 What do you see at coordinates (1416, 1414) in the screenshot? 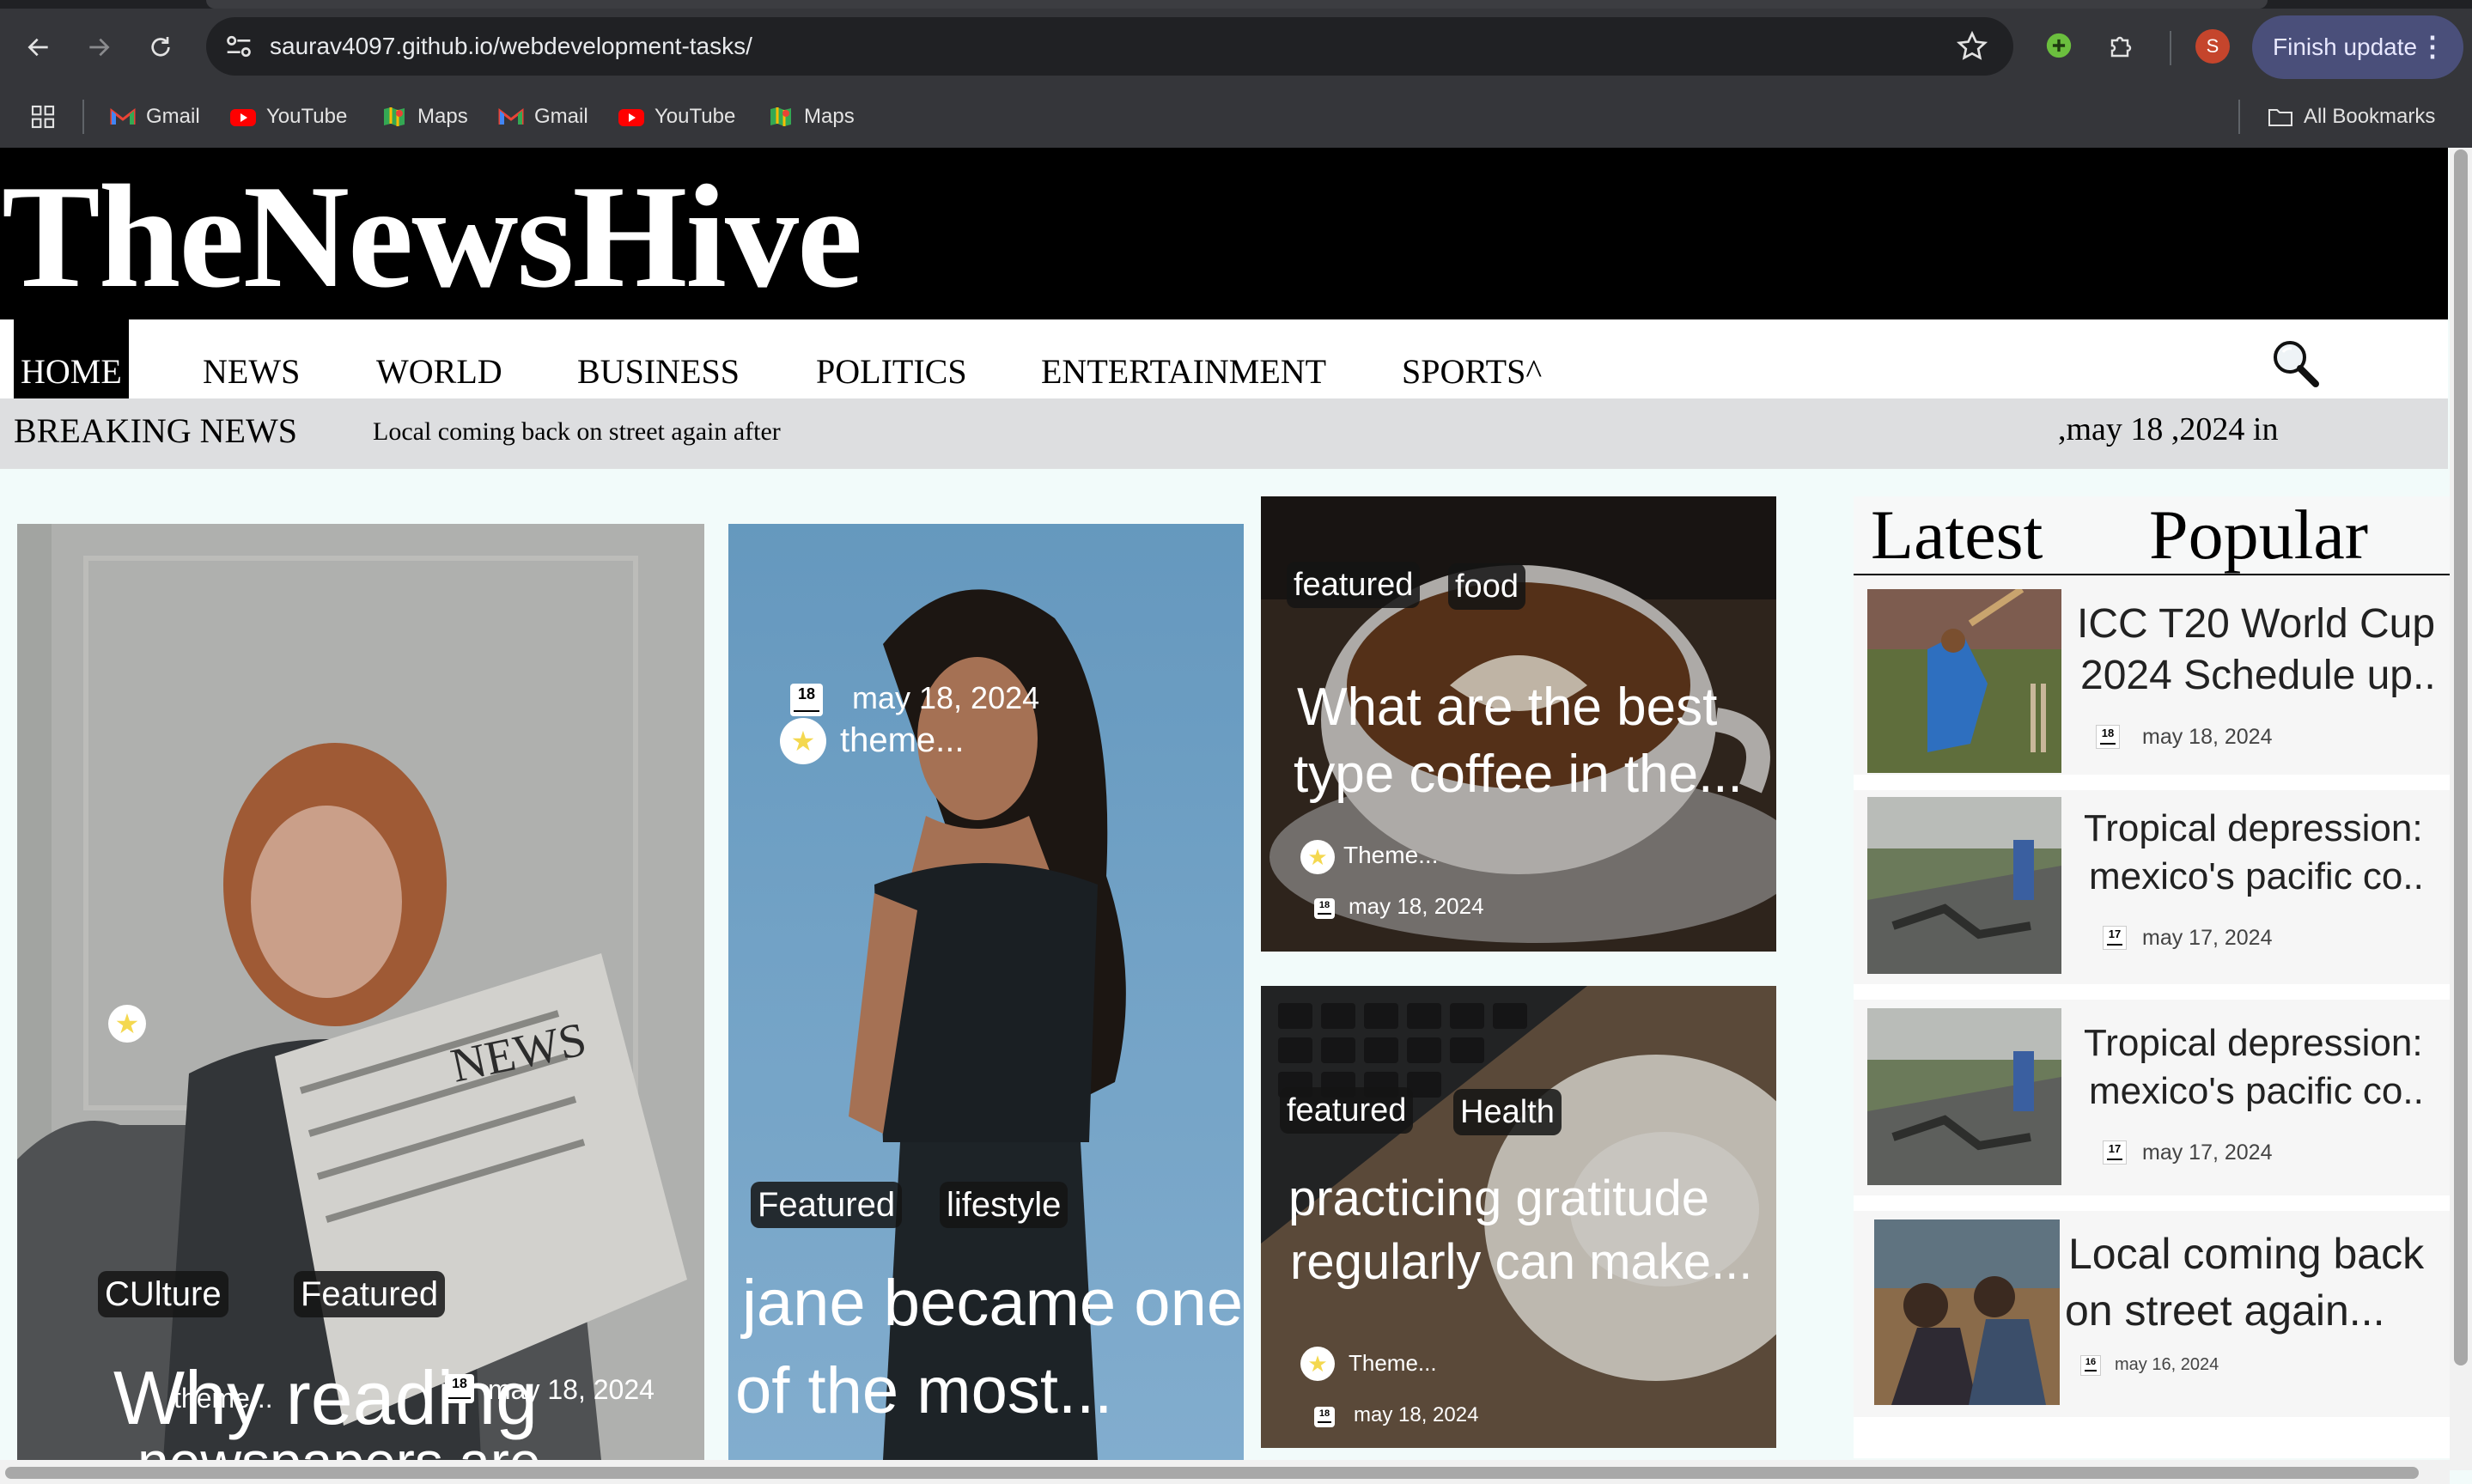
I see `article-date: may 18, 2024` at bounding box center [1416, 1414].